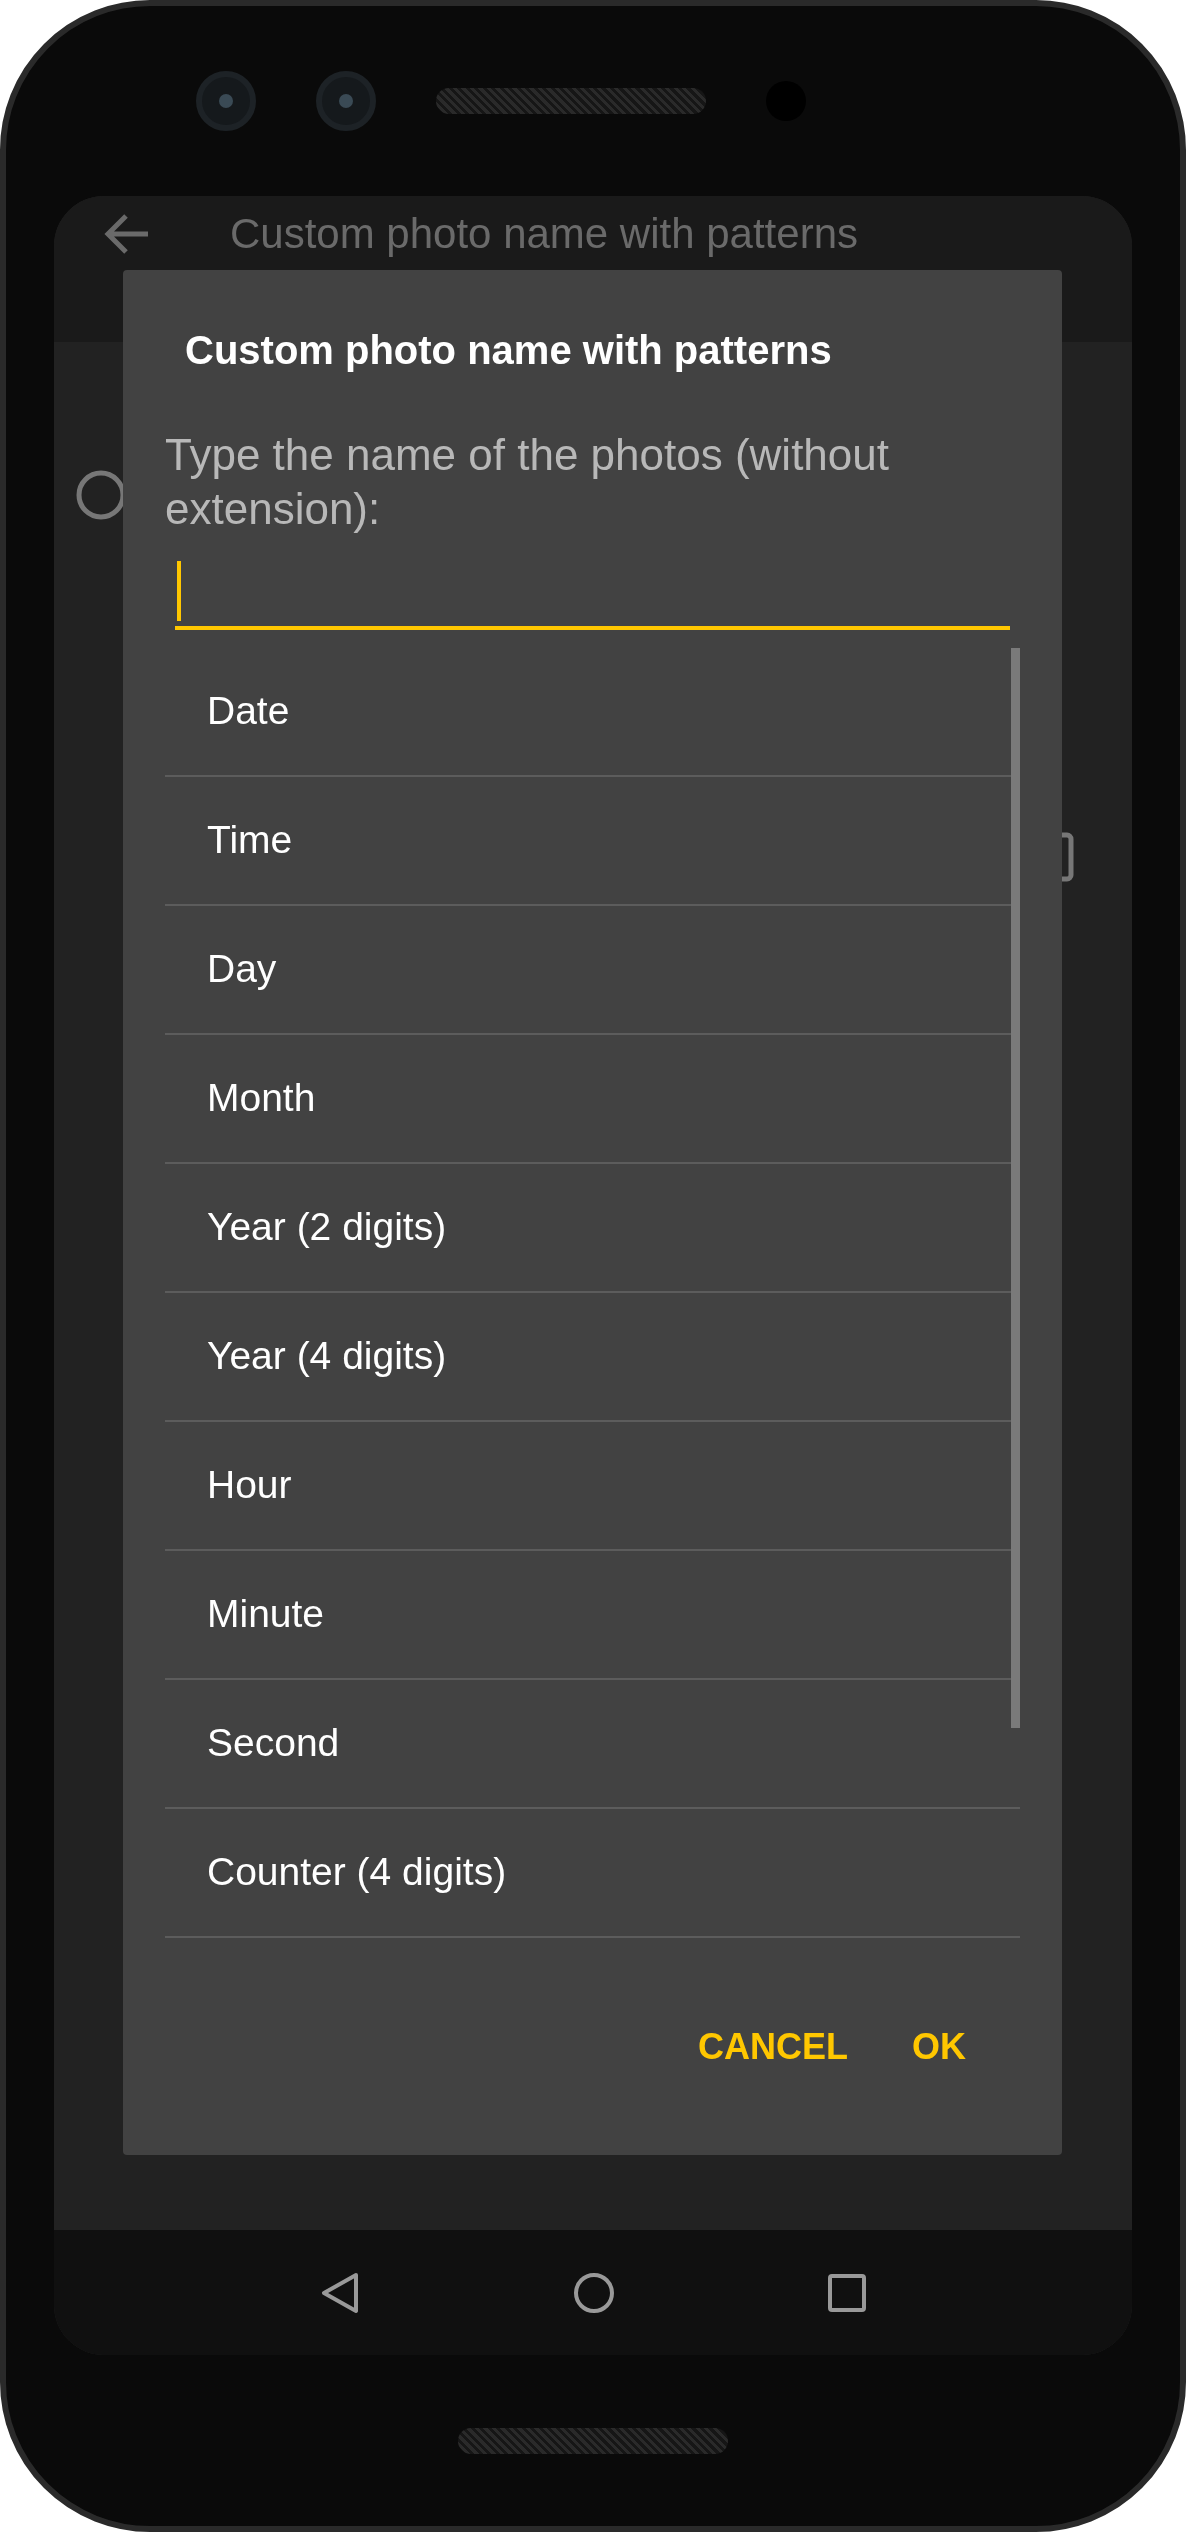 The height and width of the screenshot is (2532, 1194). I want to click on back-icon, so click(340, 2292).